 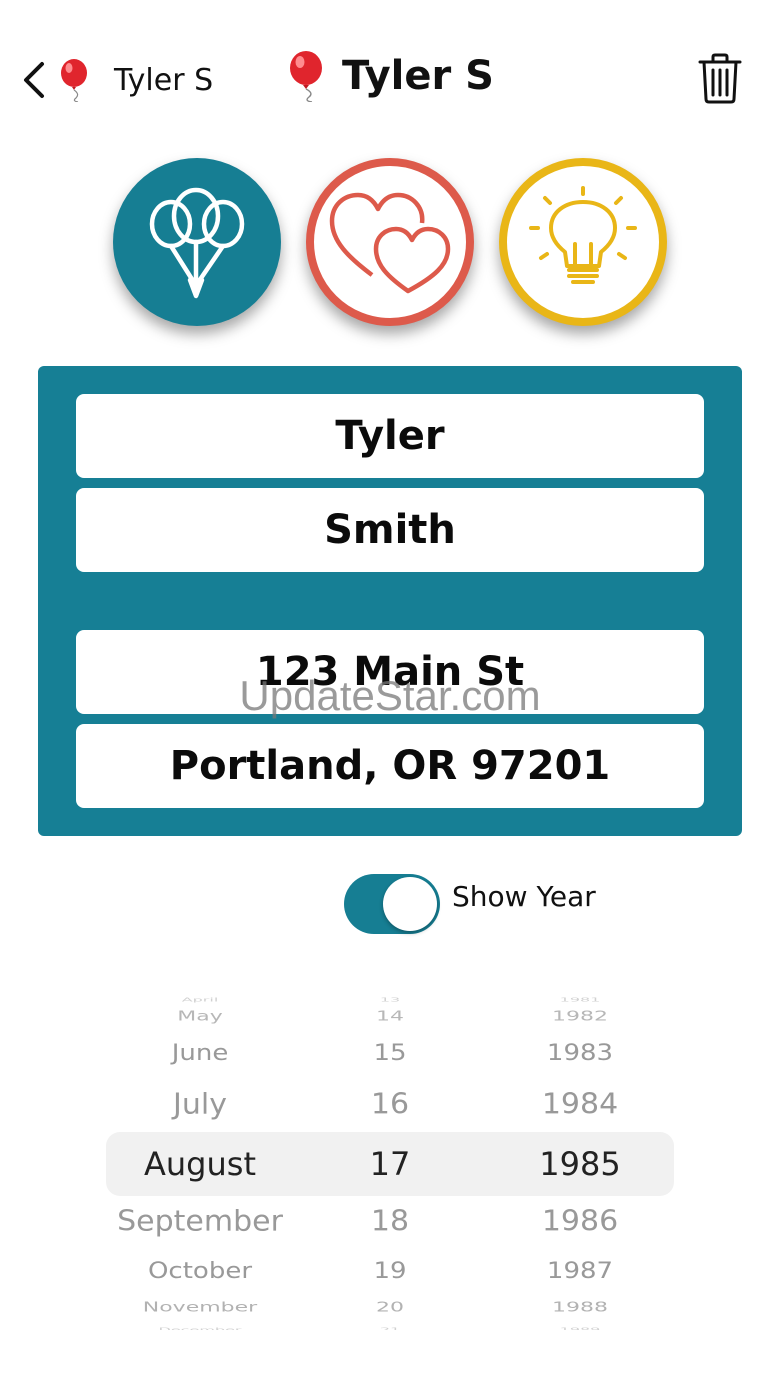 I want to click on day-option: 20, so click(x=390, y=1307).